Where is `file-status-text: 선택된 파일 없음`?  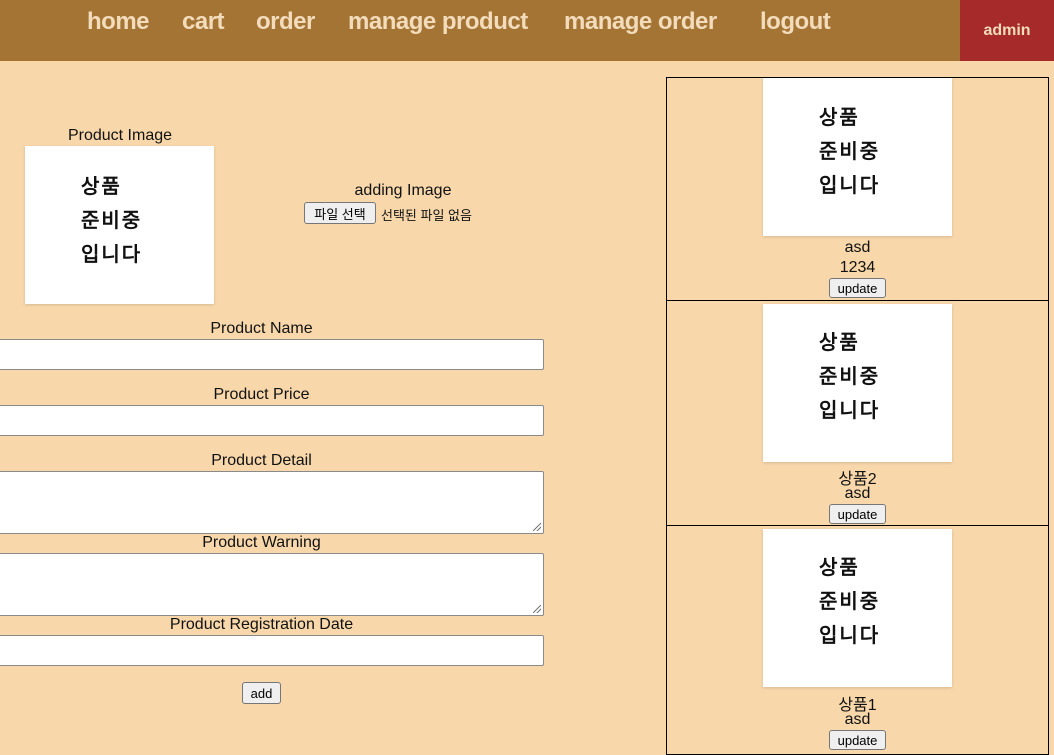 file-status-text: 선택된 파일 없음 is located at coordinates (426, 215).